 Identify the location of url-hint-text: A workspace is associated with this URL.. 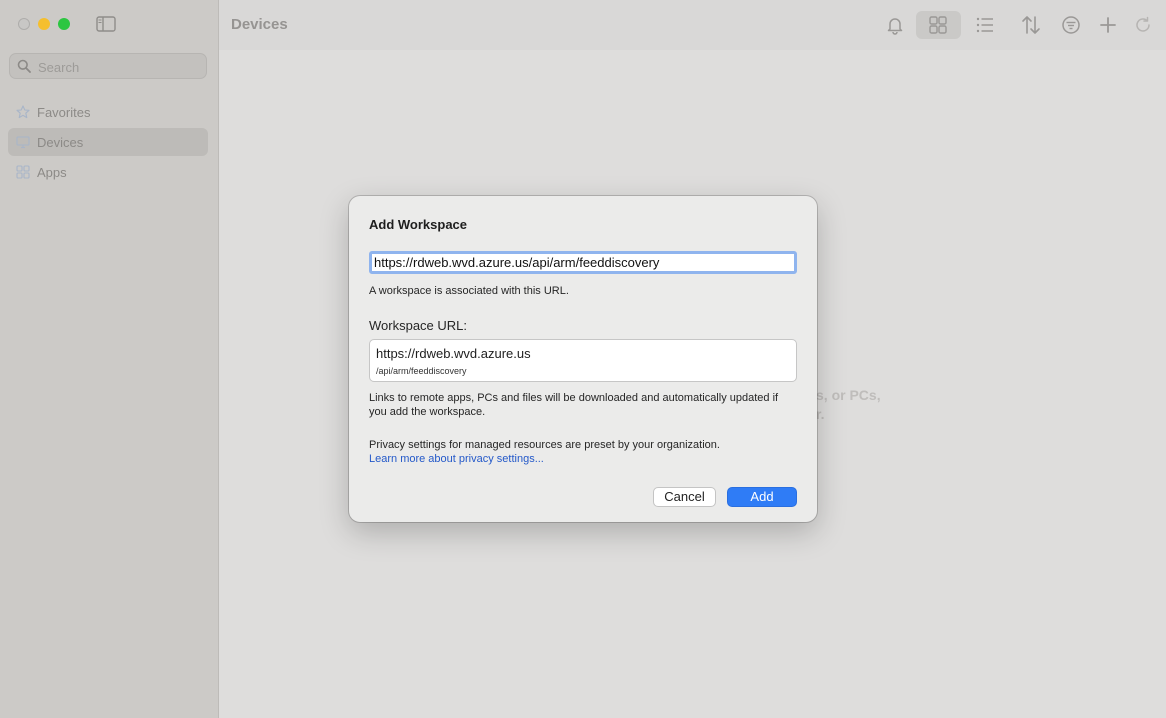
(469, 291).